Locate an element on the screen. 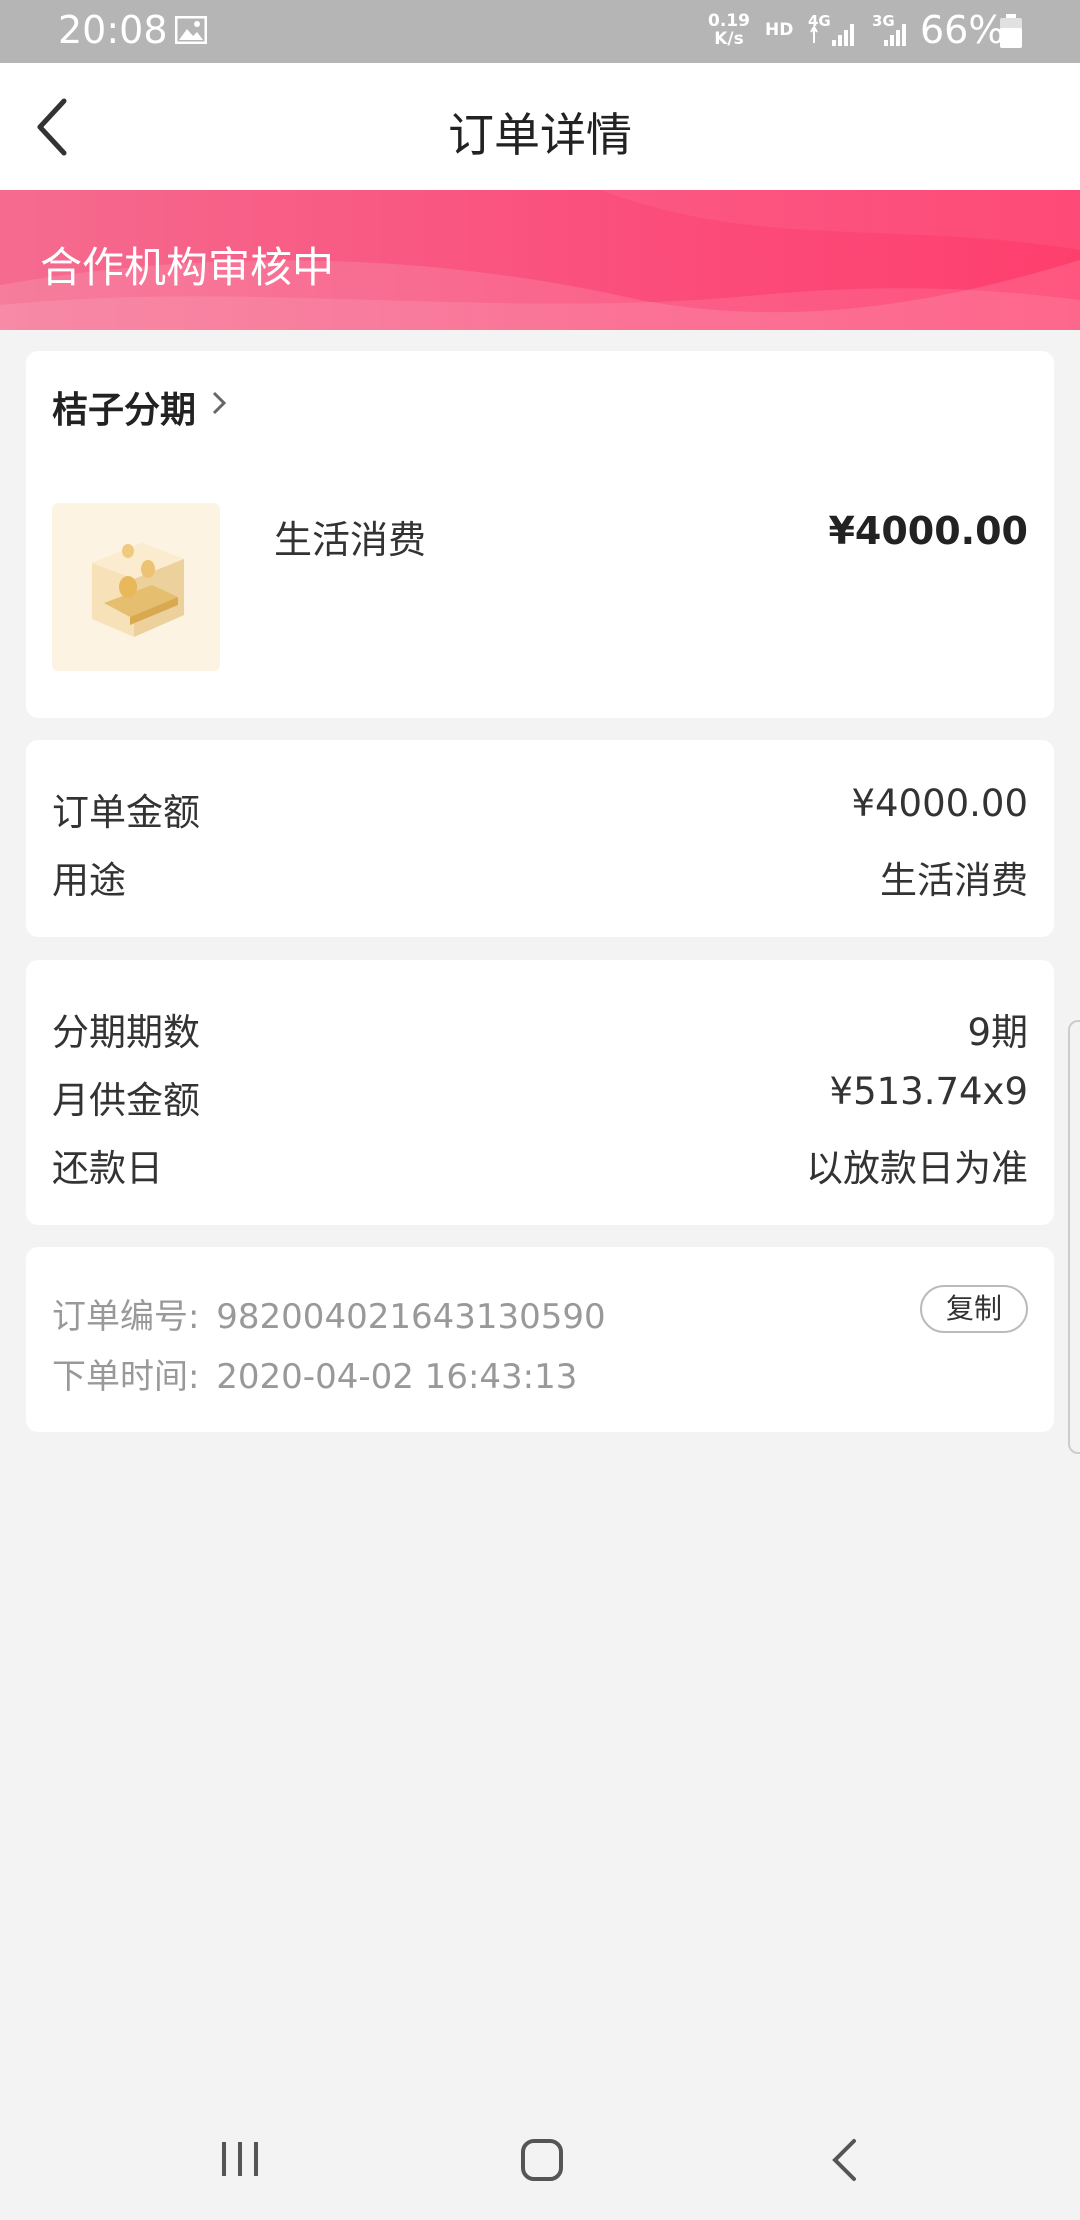  signal-4g-icon: 4G is located at coordinates (831, 29).